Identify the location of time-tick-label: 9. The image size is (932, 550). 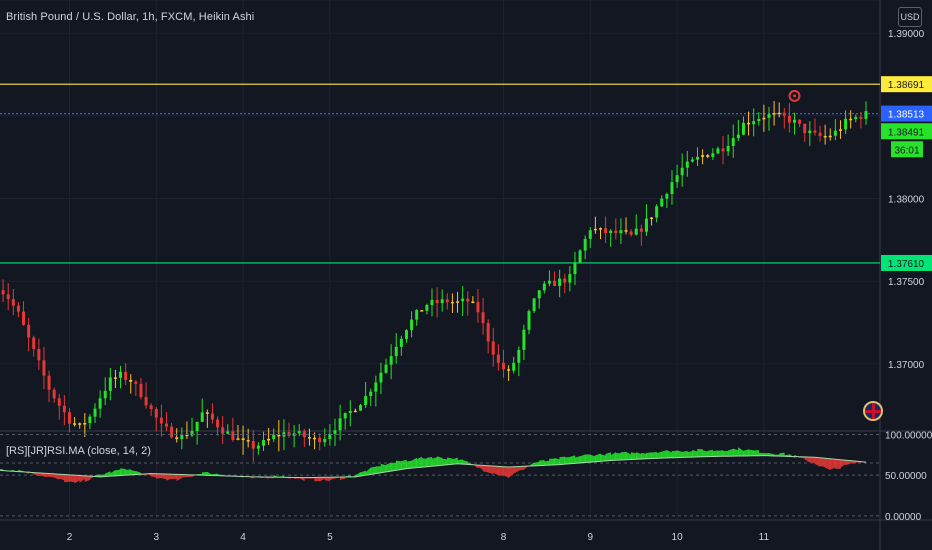
(591, 537).